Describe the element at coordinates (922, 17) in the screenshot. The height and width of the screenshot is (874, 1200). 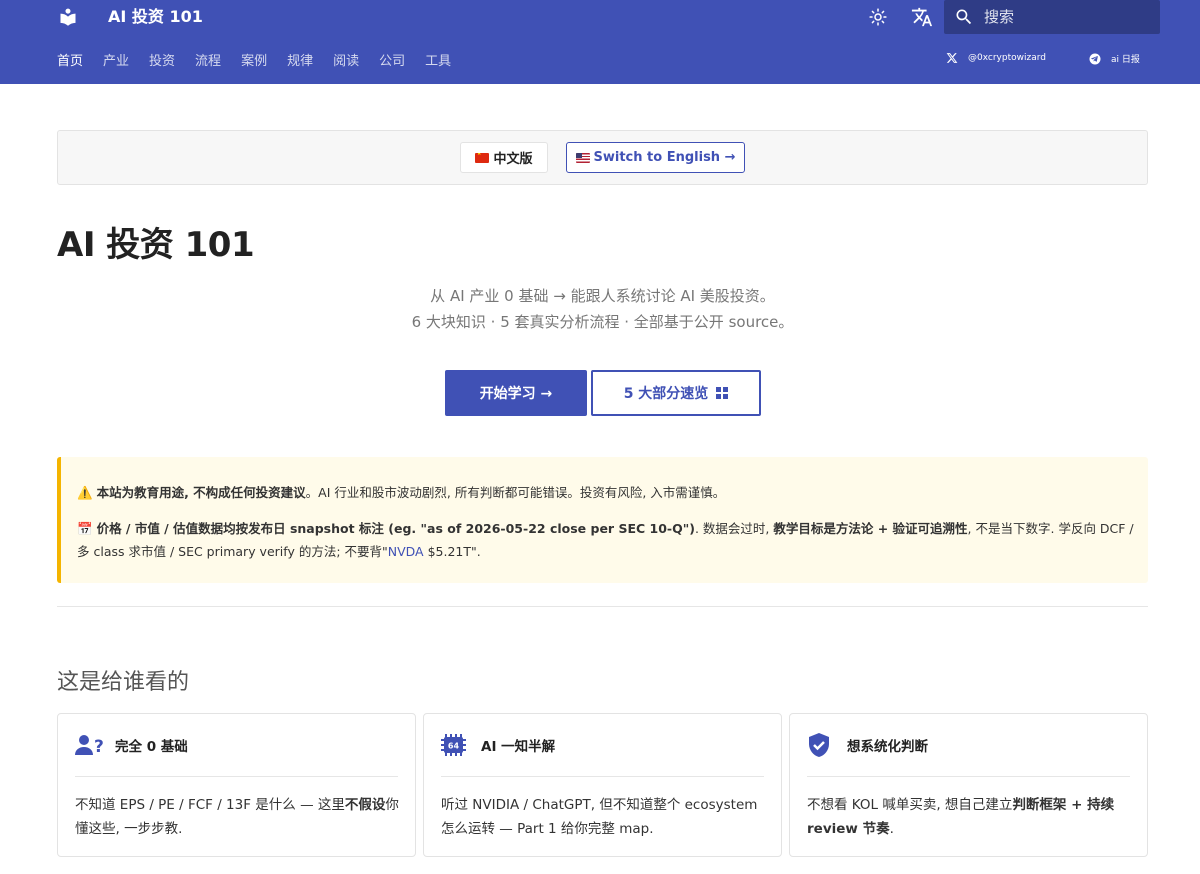
I see `translate-icon` at that location.